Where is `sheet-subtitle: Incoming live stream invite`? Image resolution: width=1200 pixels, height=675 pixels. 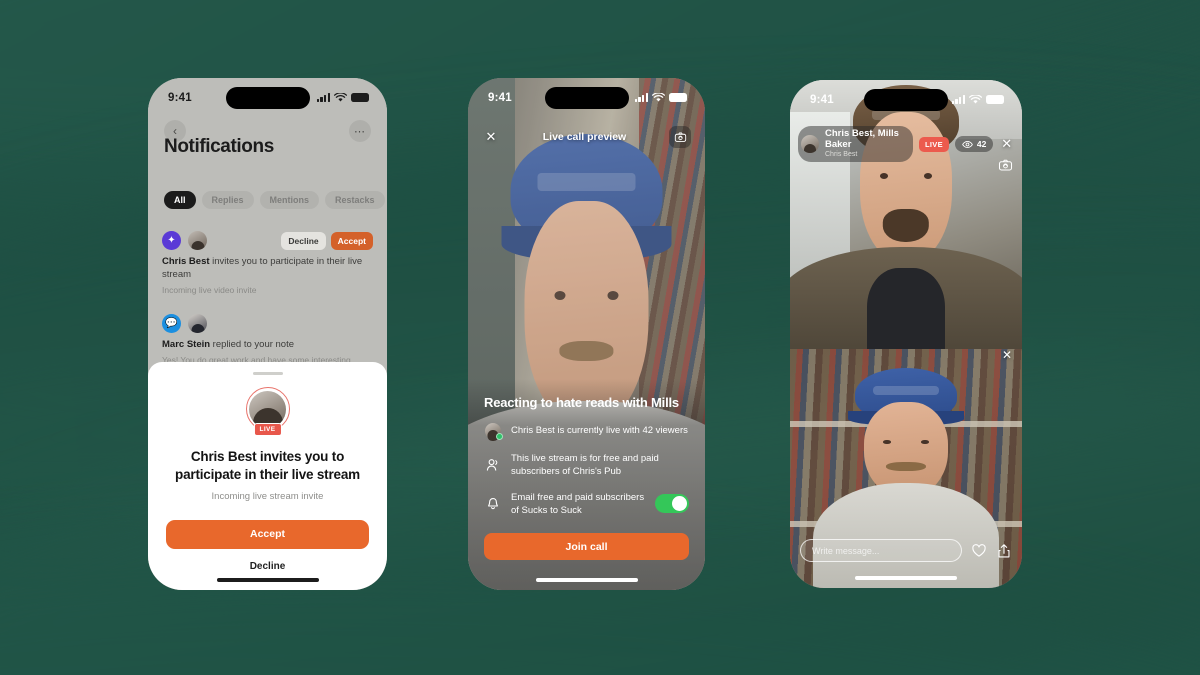 sheet-subtitle: Incoming live stream invite is located at coordinates (267, 496).